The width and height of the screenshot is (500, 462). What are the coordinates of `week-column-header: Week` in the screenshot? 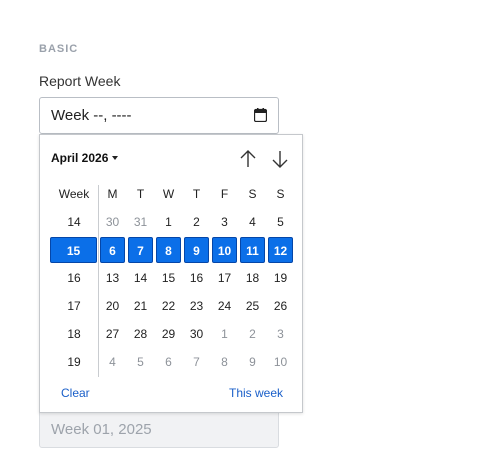 It's located at (74, 194).